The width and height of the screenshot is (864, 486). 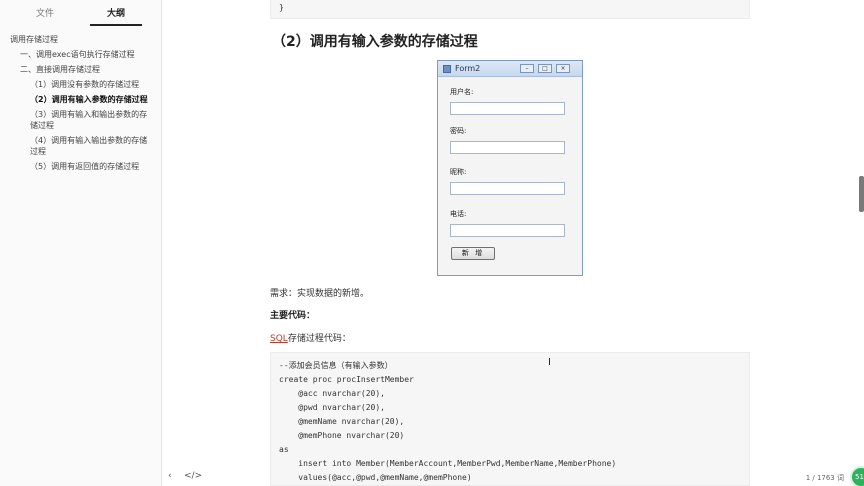 I want to click on app-icon, so click(x=447, y=69).